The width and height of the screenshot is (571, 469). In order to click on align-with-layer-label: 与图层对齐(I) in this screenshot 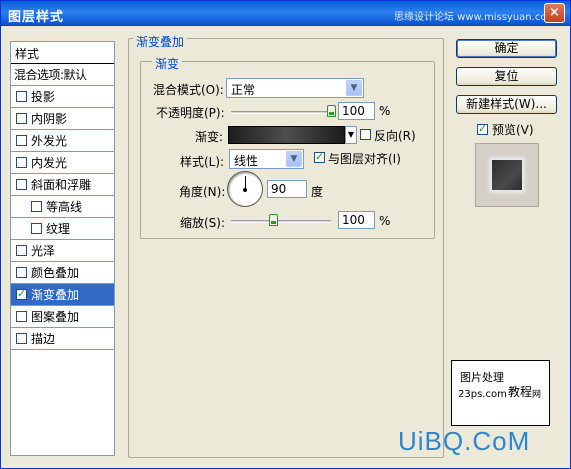, I will do `click(364, 159)`.